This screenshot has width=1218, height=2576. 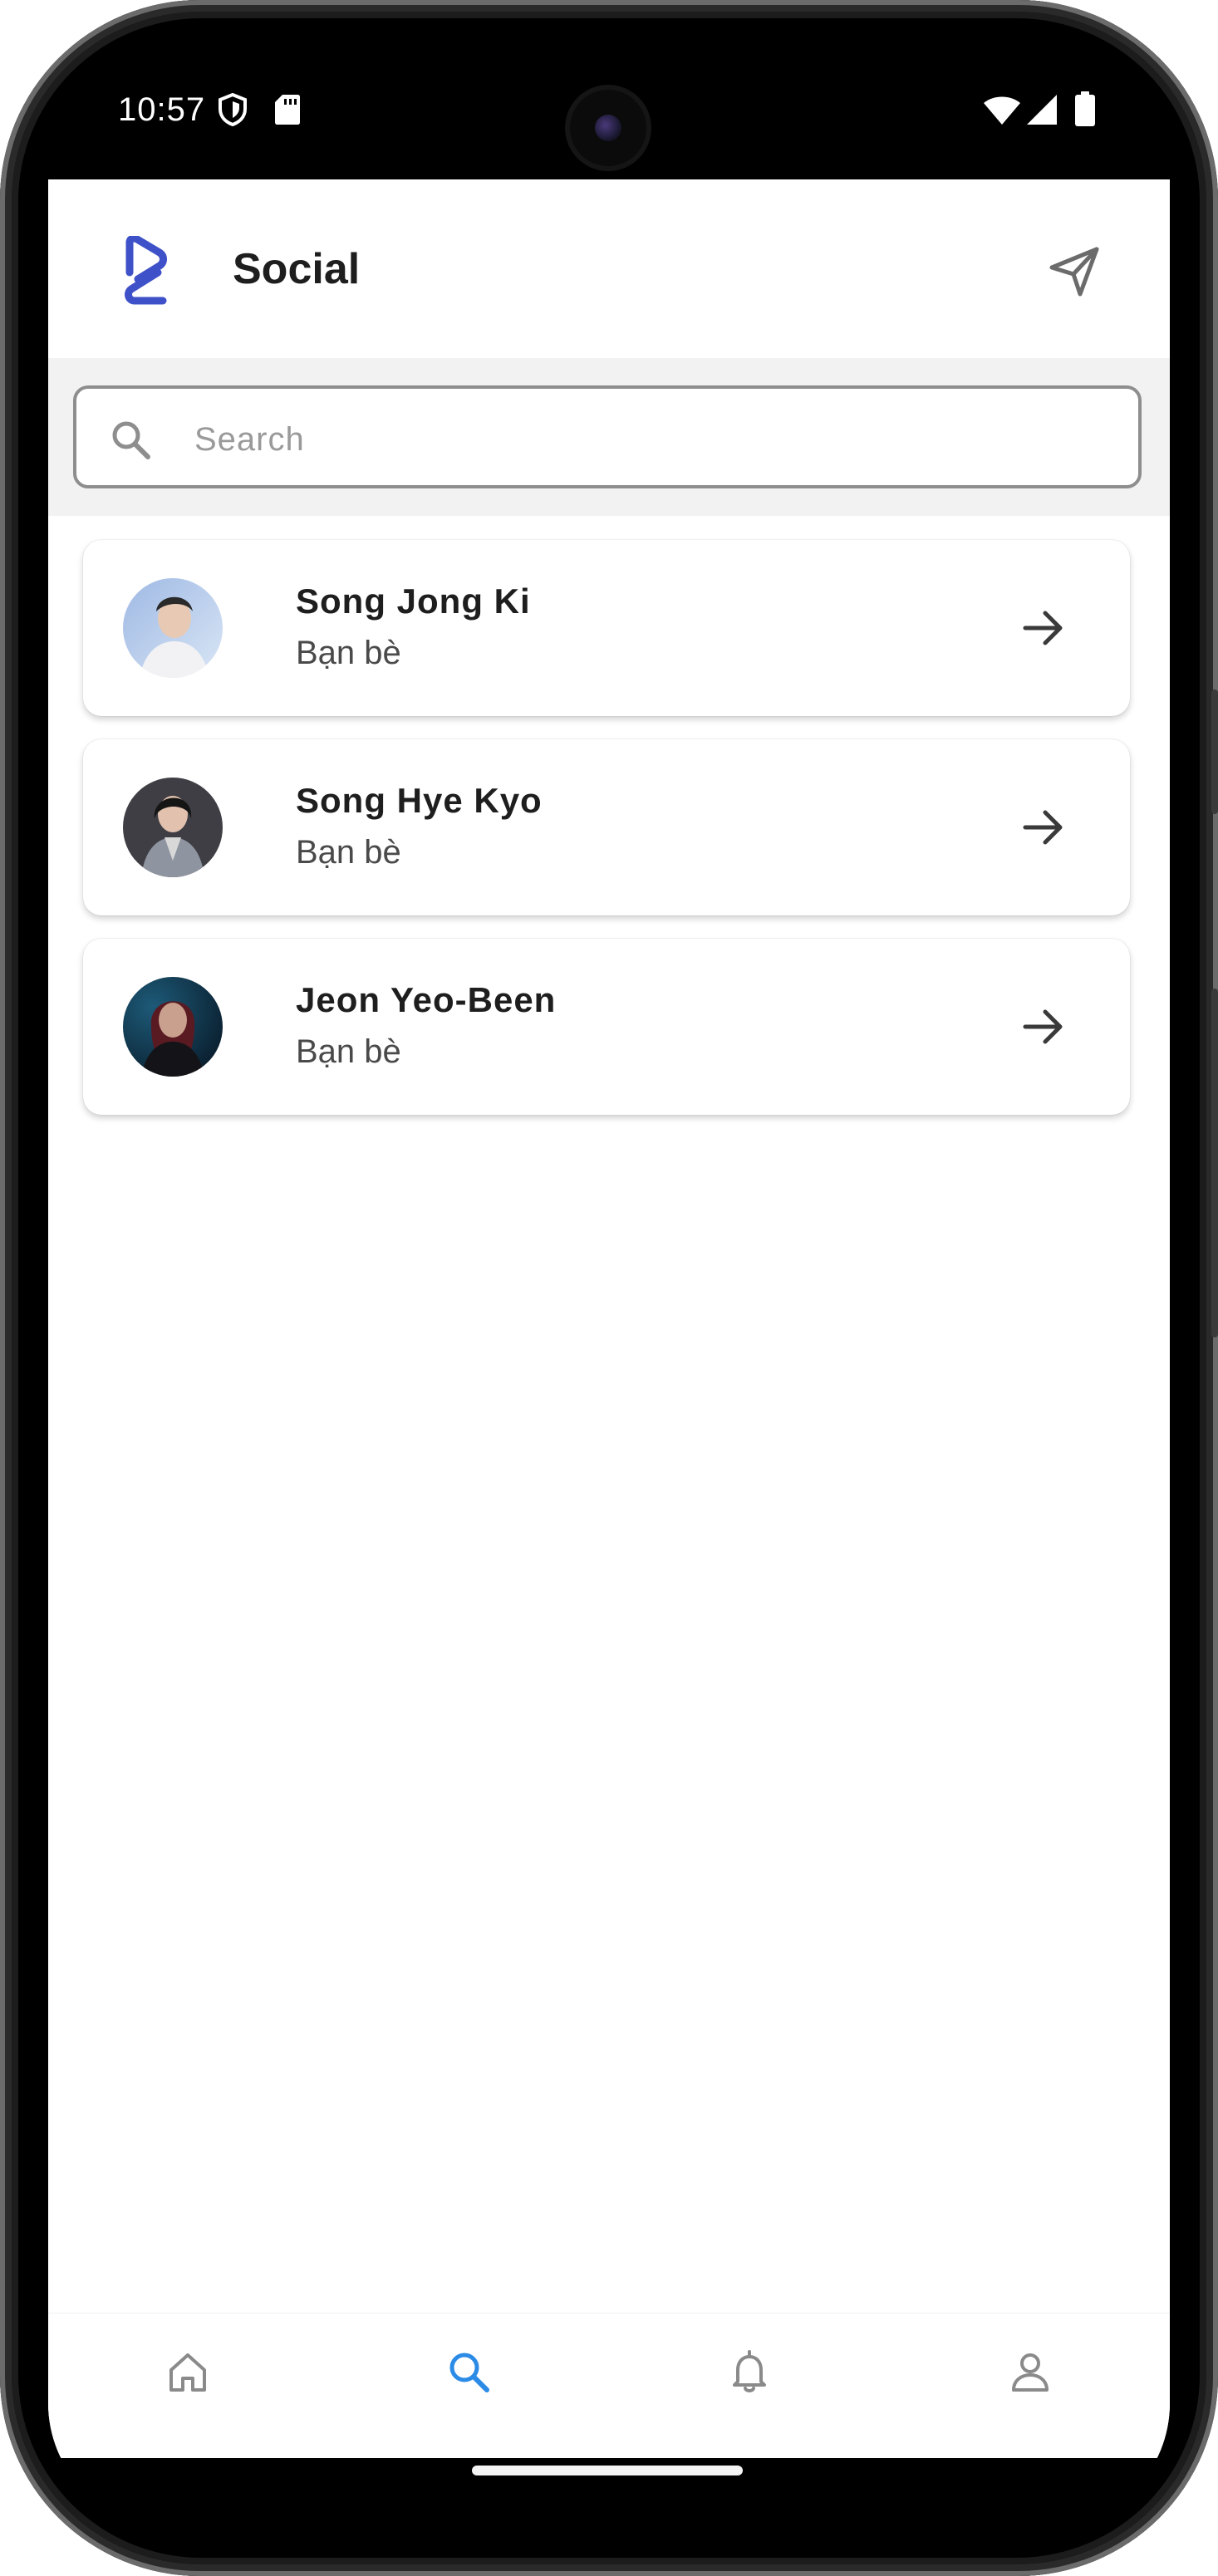 I want to click on volume-button, so click(x=1214, y=1163).